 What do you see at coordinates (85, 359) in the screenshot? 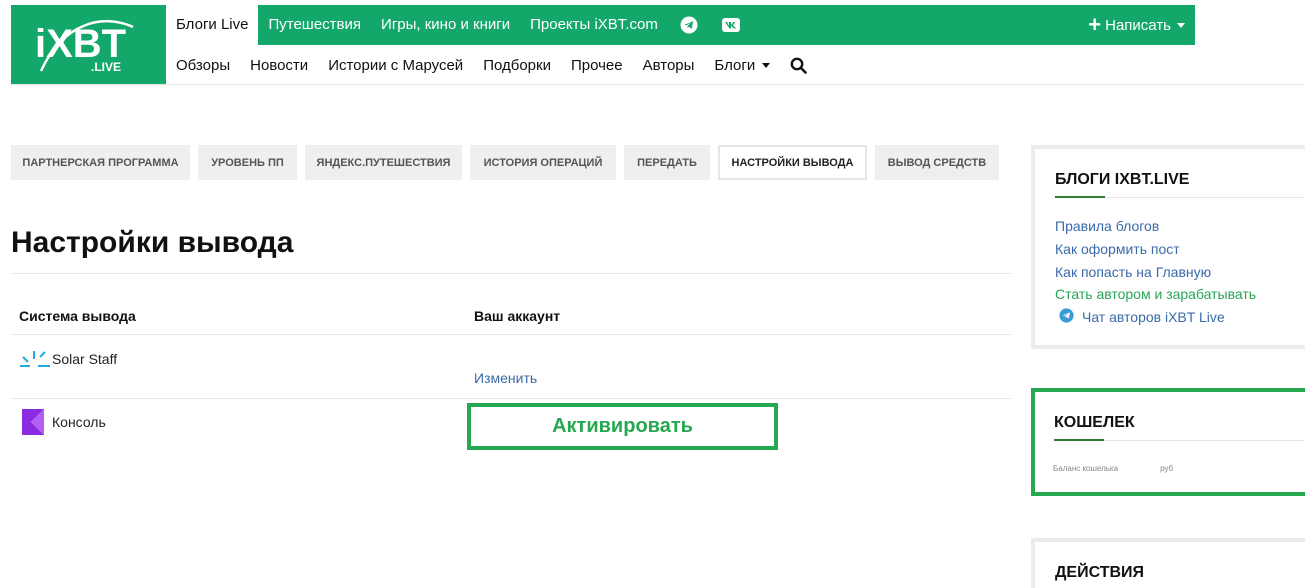
I see `system-name: Solar Staff` at bounding box center [85, 359].